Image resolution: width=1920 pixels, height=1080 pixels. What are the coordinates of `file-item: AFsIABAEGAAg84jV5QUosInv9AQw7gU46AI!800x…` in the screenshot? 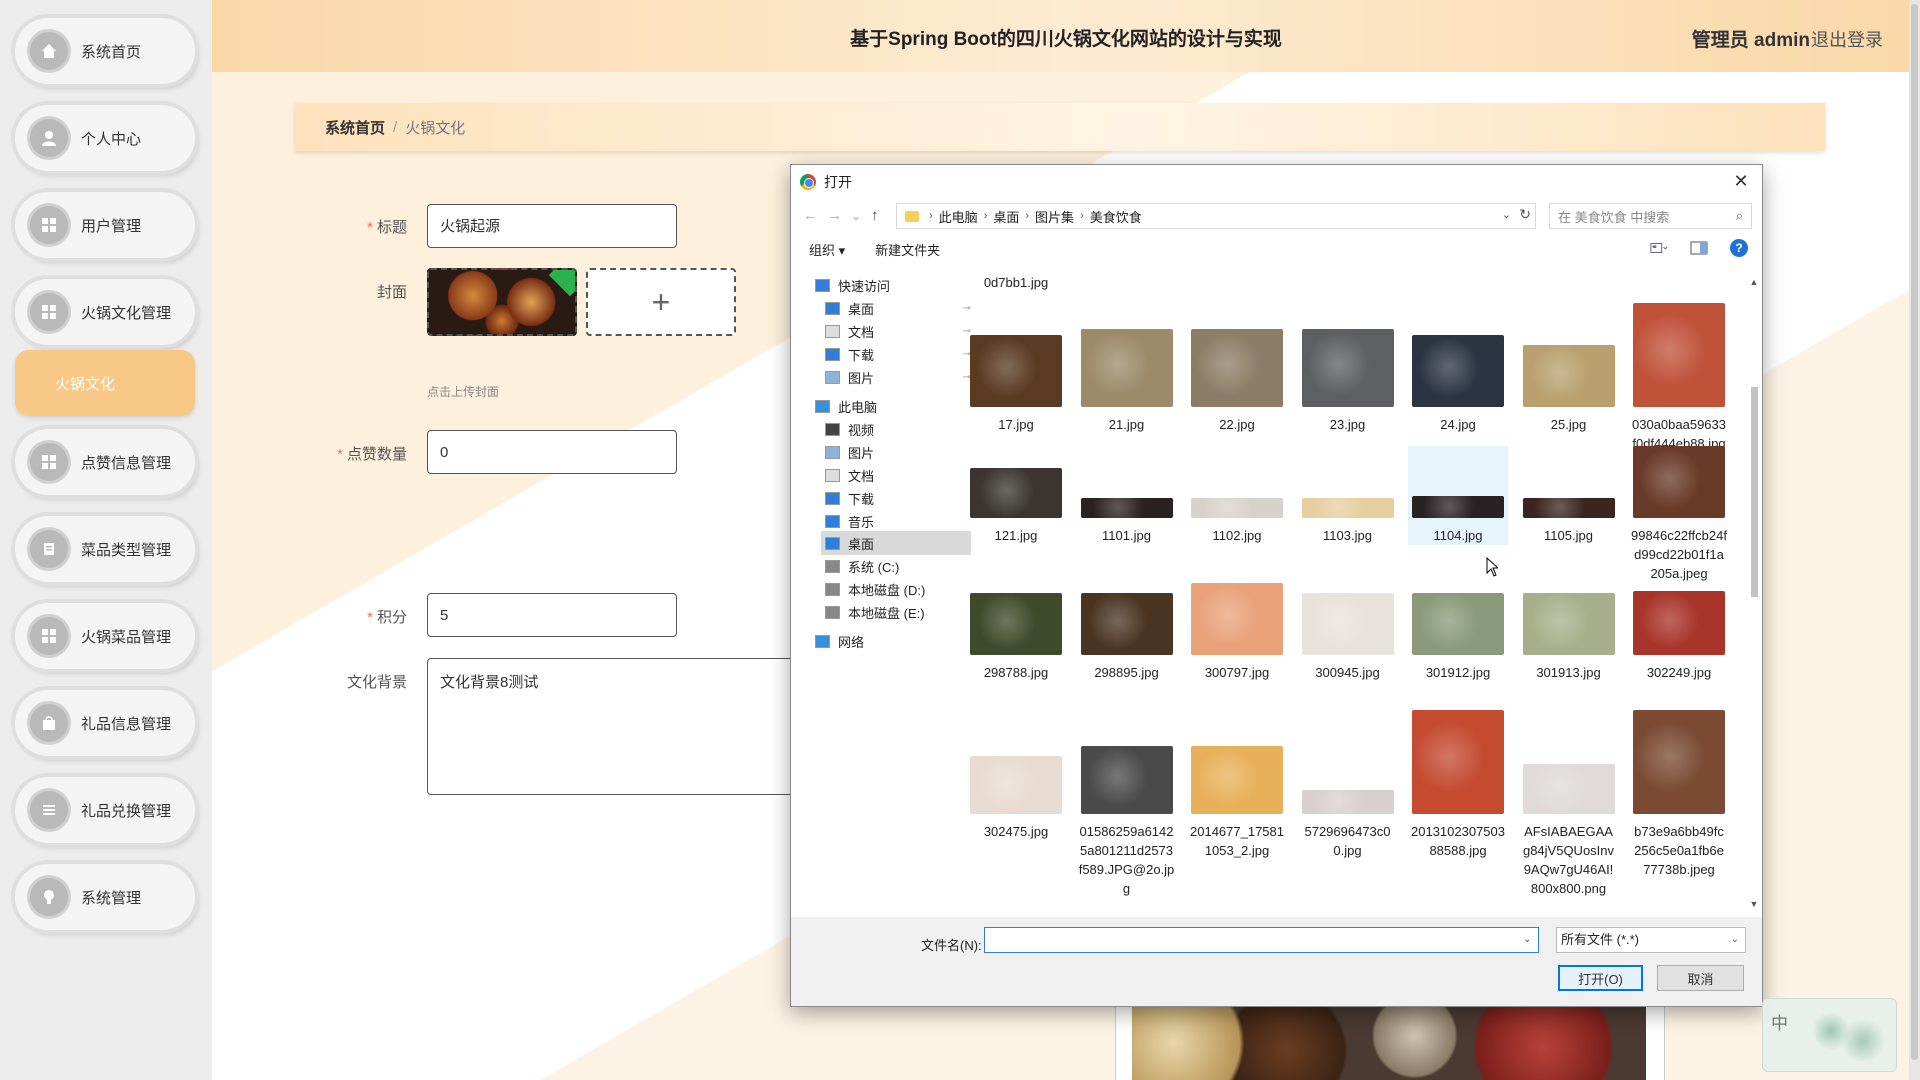 It's located at (1569, 804).